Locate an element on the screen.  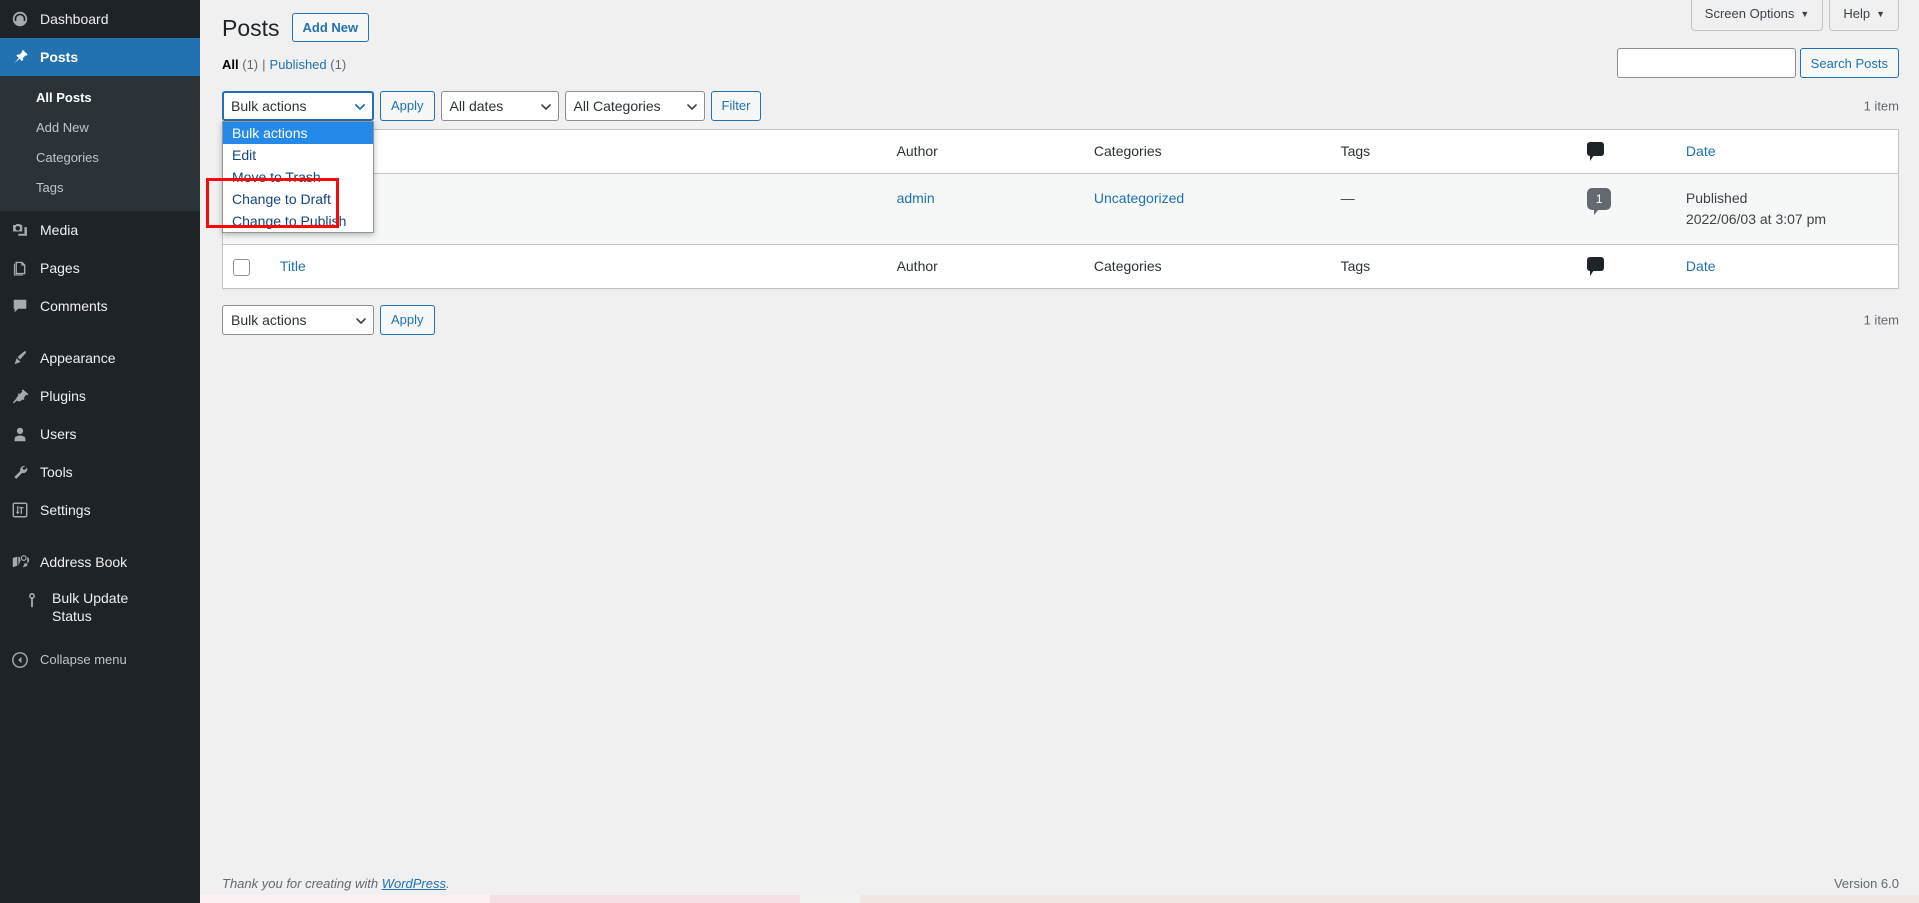
sidebar-item-bulk-update-status: Bulk Update Status is located at coordinates (100, 607).